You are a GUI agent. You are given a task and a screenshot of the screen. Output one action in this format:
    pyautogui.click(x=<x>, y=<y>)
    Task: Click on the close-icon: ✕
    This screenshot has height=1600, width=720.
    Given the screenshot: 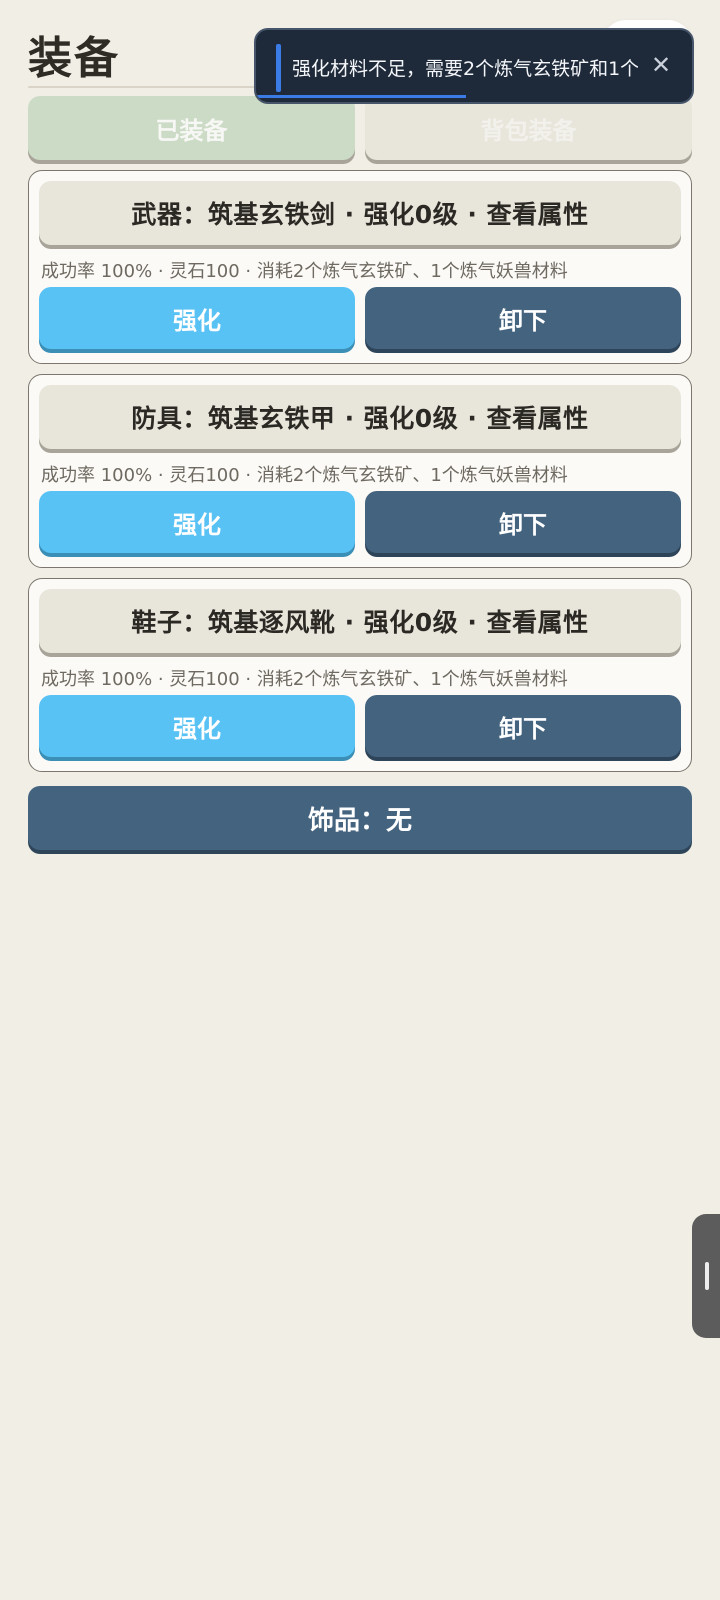 What is the action you would take?
    pyautogui.click(x=661, y=65)
    